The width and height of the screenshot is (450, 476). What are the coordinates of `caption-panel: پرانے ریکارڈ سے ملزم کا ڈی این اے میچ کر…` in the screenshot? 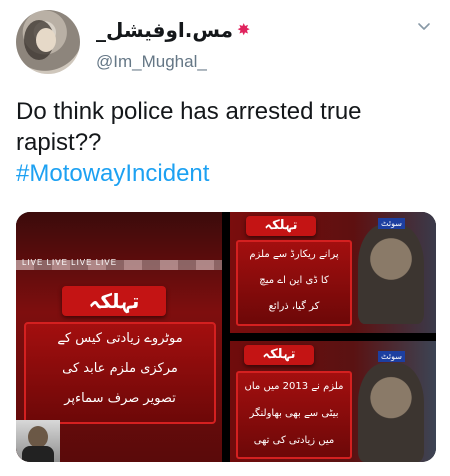 It's located at (294, 283).